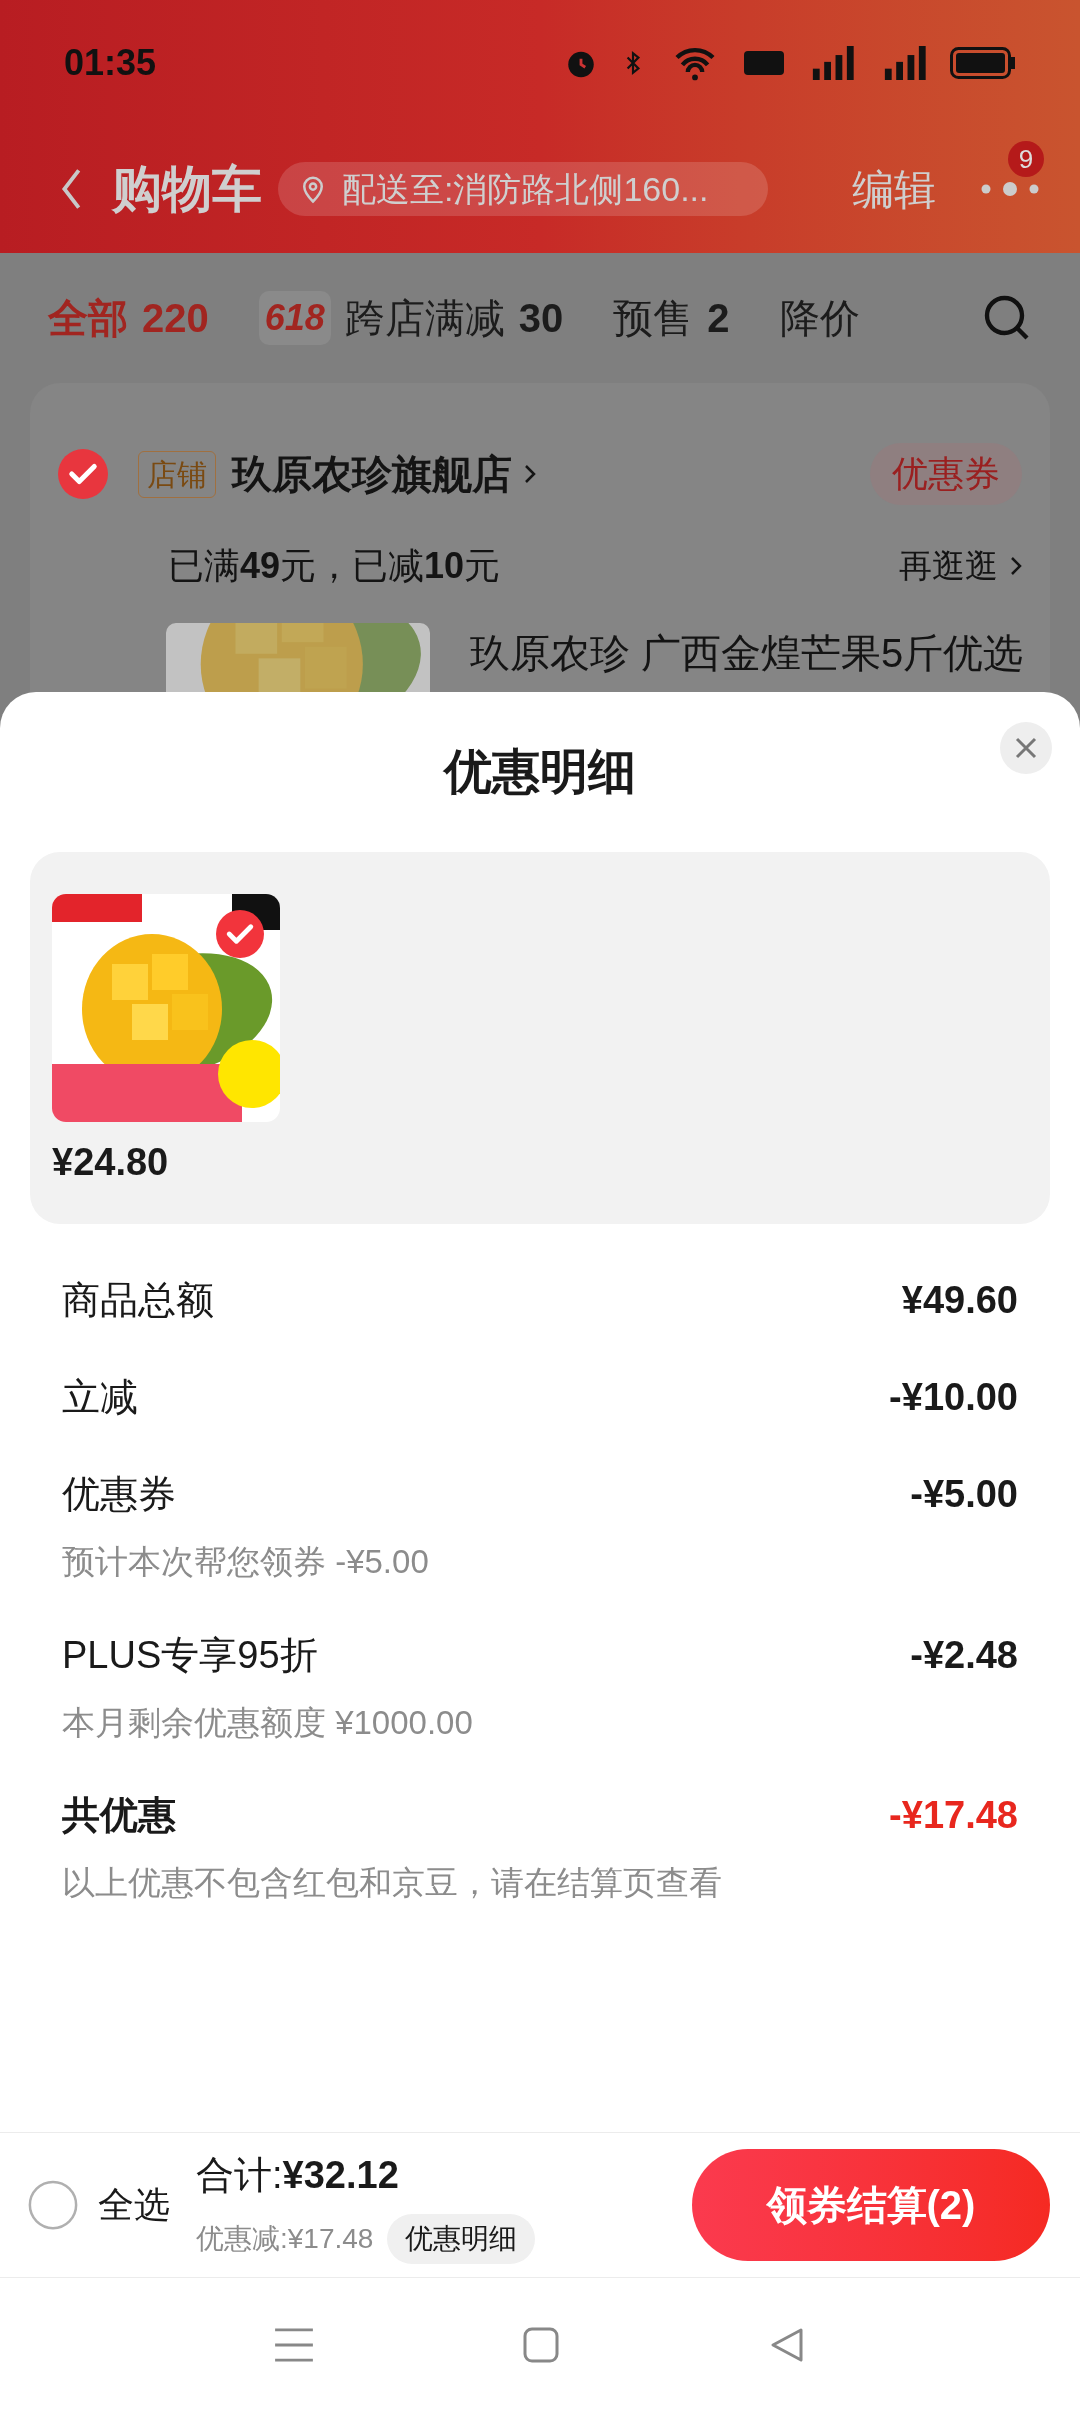 This screenshot has height=2412, width=1080. Describe the element at coordinates (461, 2238) in the screenshot. I see `discount-detail-button: 优惠明细` at that location.